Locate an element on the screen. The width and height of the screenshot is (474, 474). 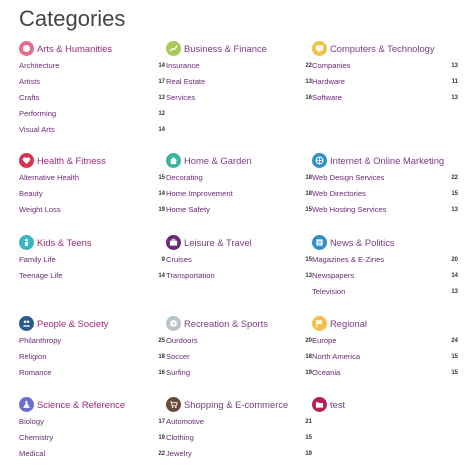
subcategory-item: Home Safety 15 is located at coordinates (239, 210).